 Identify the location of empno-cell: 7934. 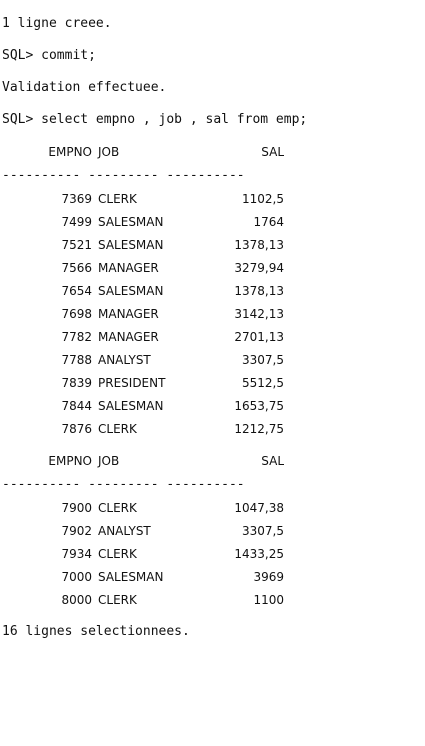
(76, 554).